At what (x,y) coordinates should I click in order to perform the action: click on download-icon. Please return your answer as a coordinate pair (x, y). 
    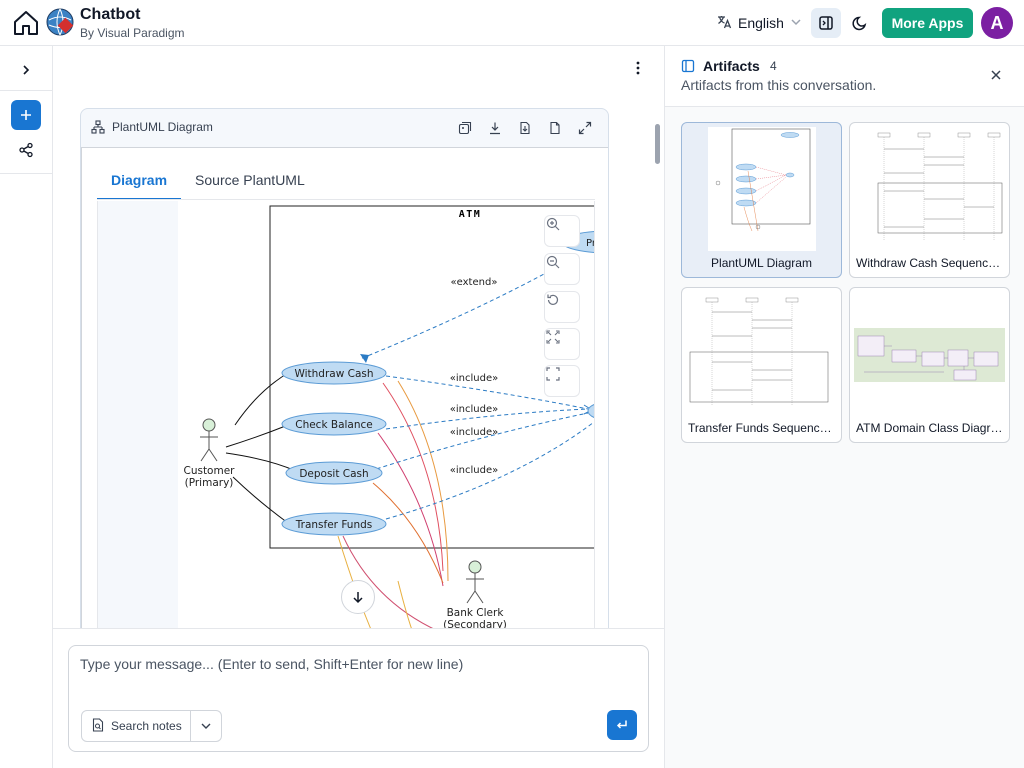
    Looking at the image, I should click on (495, 128).